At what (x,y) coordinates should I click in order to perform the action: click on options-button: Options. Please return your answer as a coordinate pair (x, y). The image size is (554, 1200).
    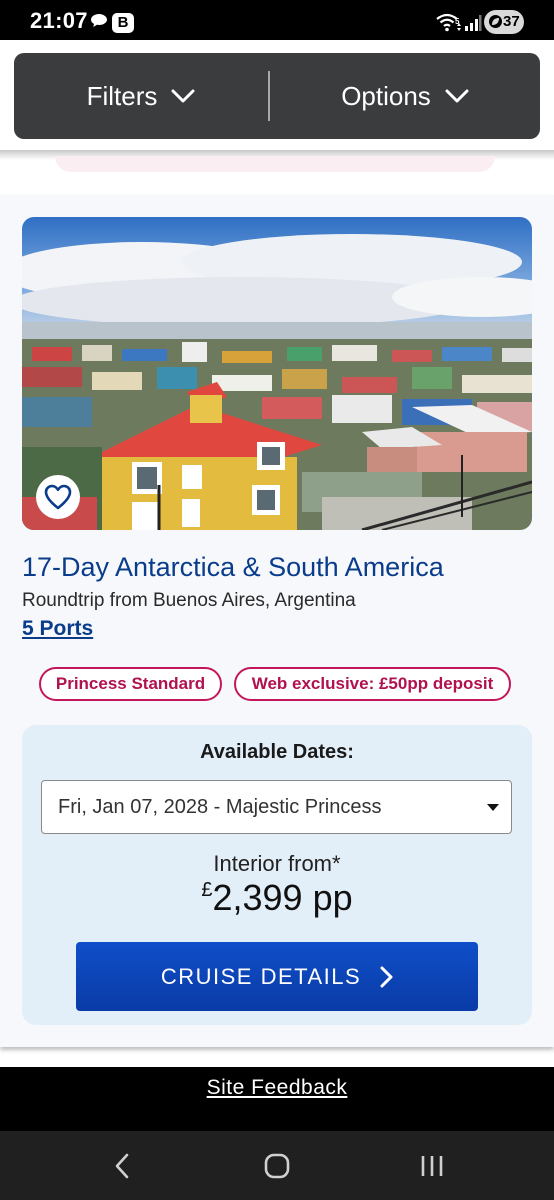
    Looking at the image, I should click on (405, 96).